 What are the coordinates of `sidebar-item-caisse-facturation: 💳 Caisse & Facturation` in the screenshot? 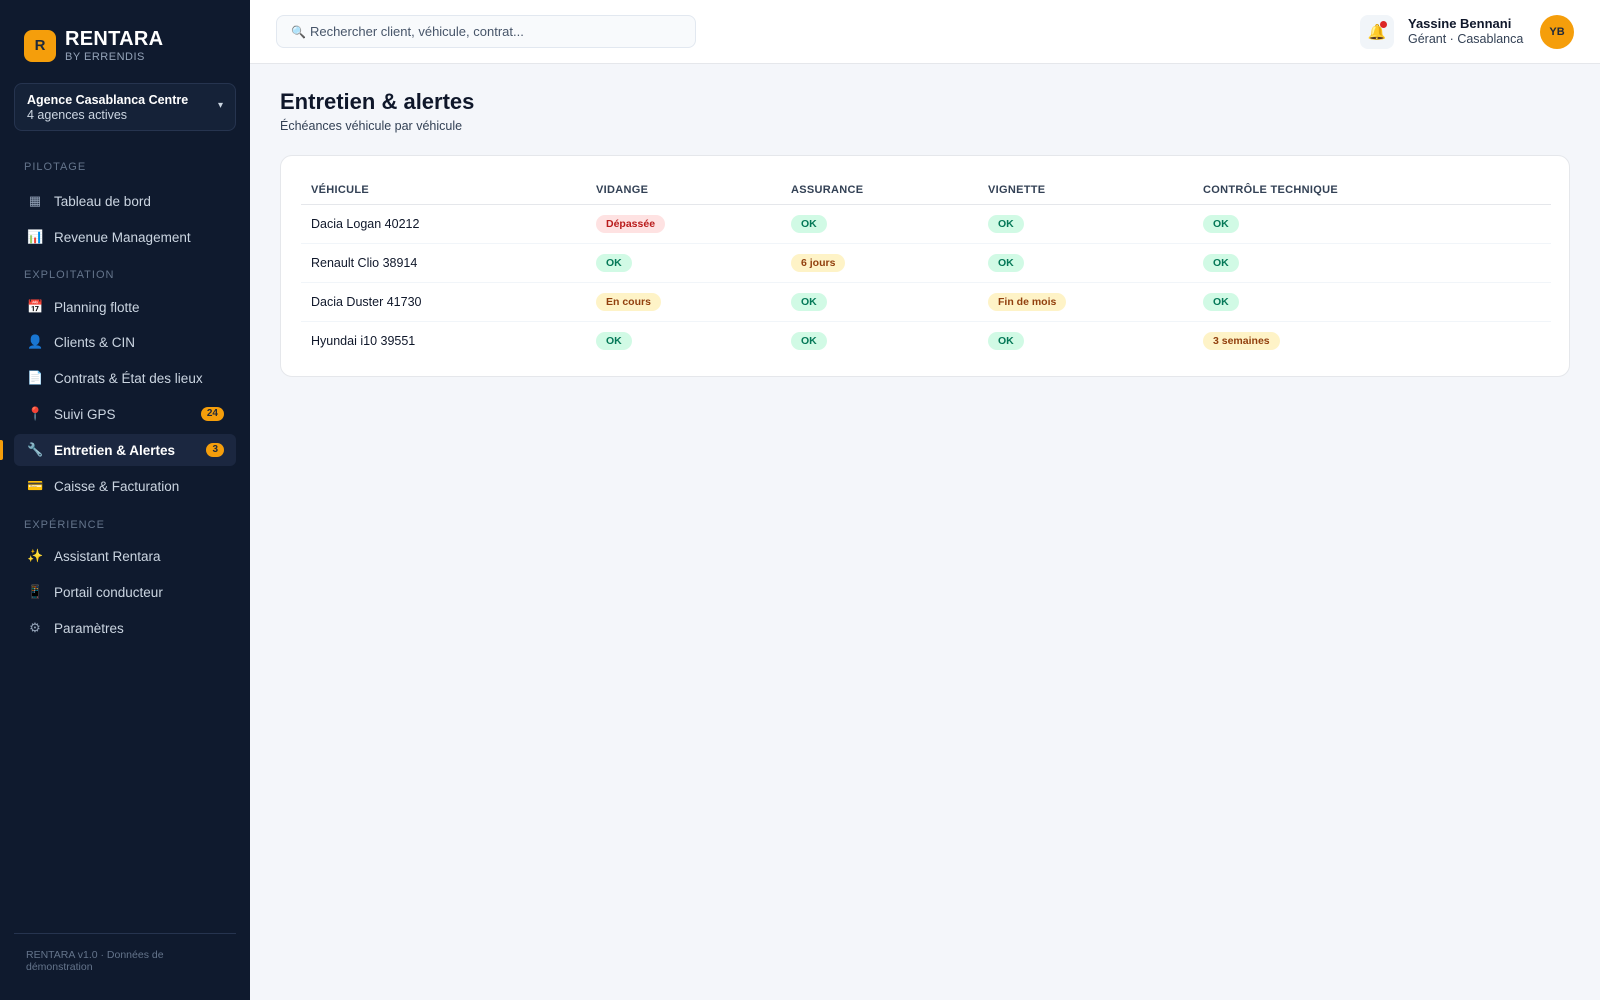 It's located at (125, 486).